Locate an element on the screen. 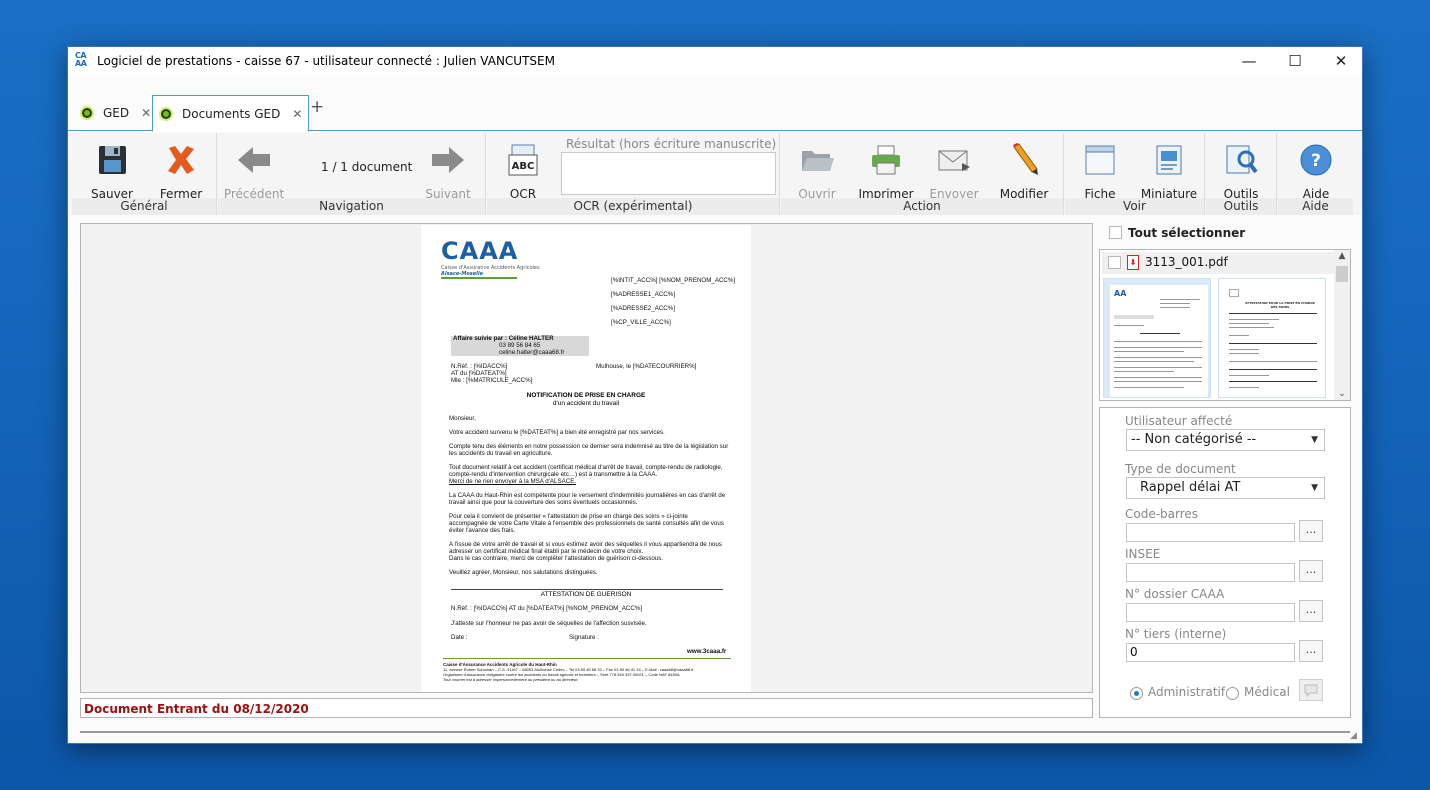  tab-ged: GED ✕ is located at coordinates (115, 113).